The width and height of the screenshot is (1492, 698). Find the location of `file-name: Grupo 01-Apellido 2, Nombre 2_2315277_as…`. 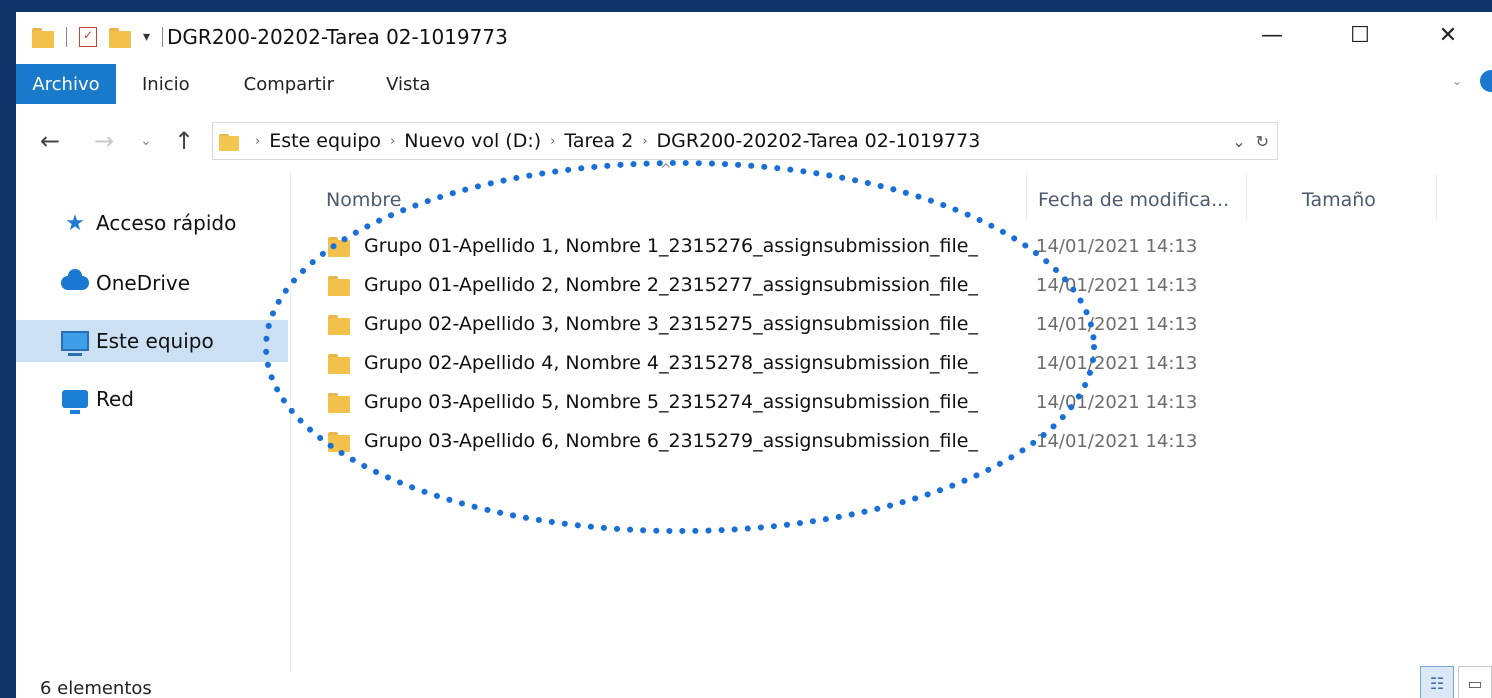

file-name: Grupo 01-Apellido 2, Nombre 2_2315277_as… is located at coordinates (671, 285).